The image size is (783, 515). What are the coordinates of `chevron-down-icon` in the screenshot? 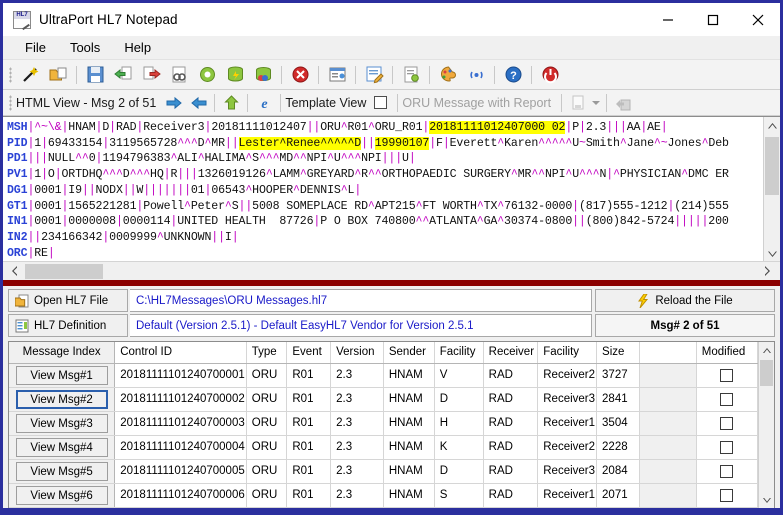 It's located at (596, 103).